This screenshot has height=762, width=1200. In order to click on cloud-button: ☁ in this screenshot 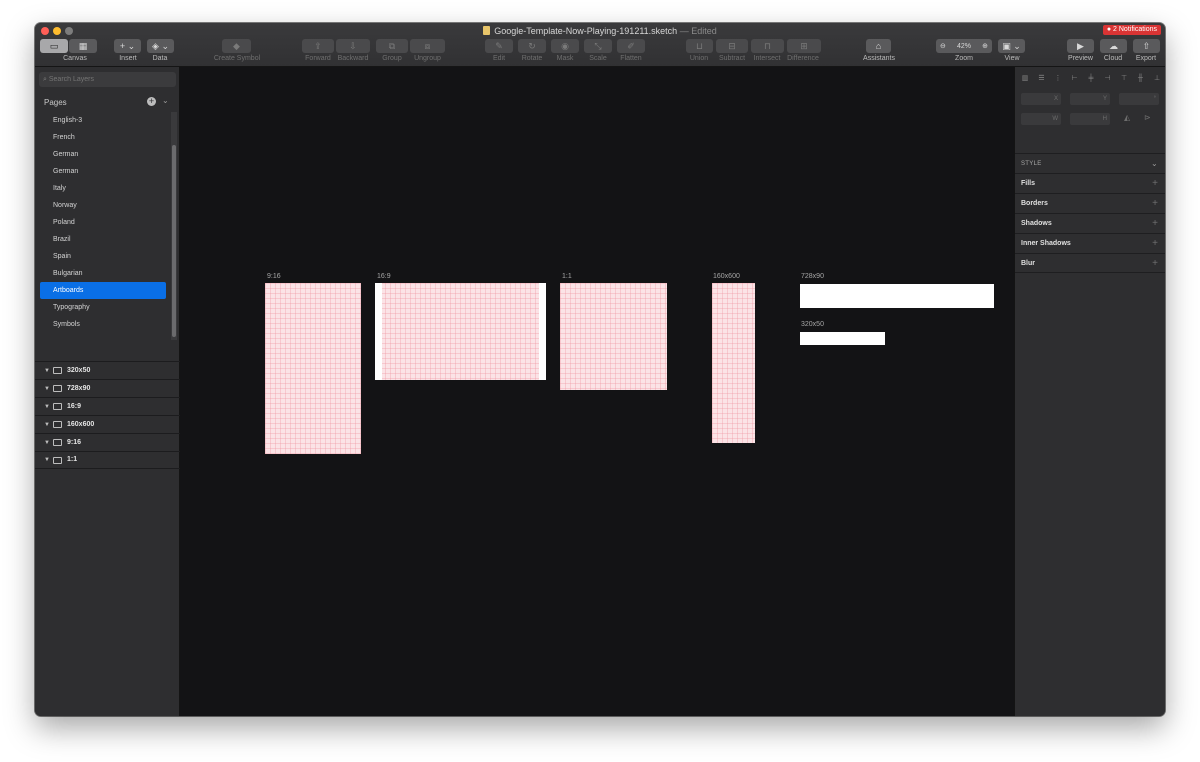, I will do `click(1113, 46)`.